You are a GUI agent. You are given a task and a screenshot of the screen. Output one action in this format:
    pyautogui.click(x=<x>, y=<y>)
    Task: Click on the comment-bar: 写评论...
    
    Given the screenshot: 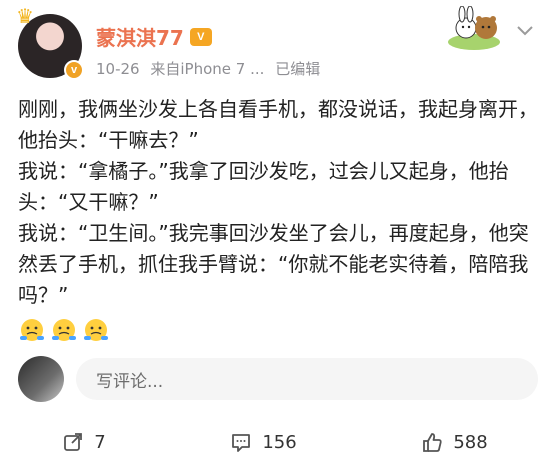 What is the action you would take?
    pyautogui.click(x=278, y=379)
    